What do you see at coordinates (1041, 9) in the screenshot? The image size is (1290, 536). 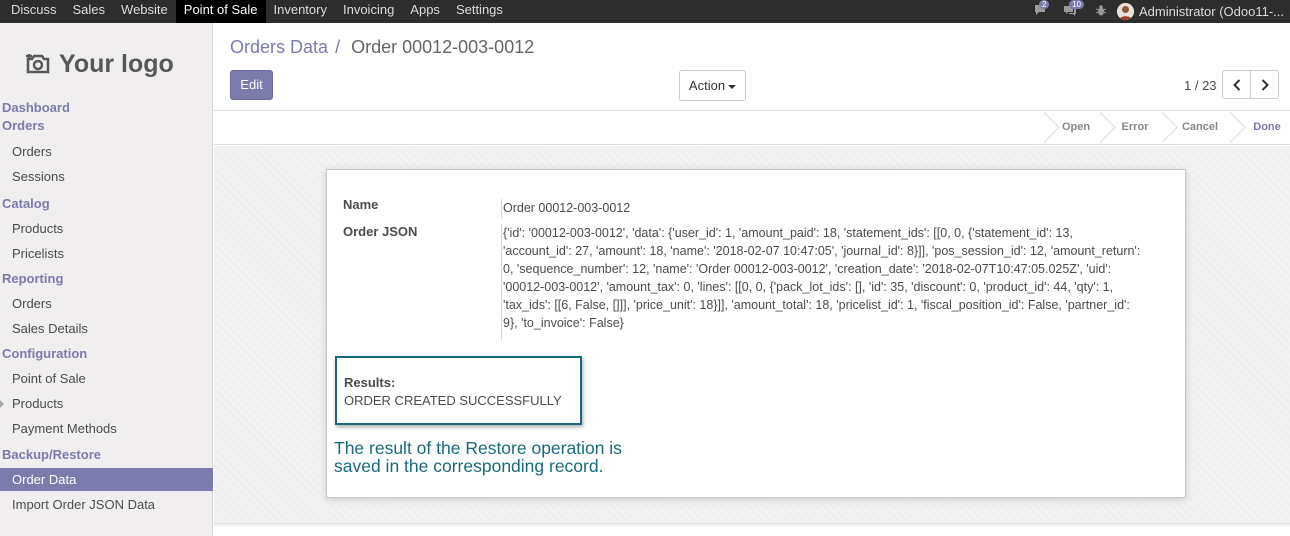 I see `chat-icon: 2` at bounding box center [1041, 9].